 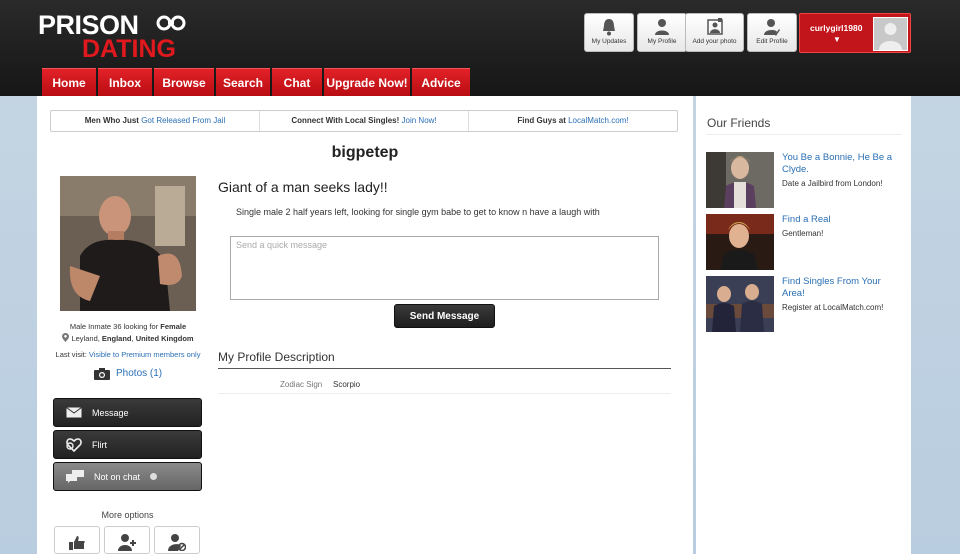 I want to click on user-menu: curlygirl1980 ▼, so click(x=855, y=33).